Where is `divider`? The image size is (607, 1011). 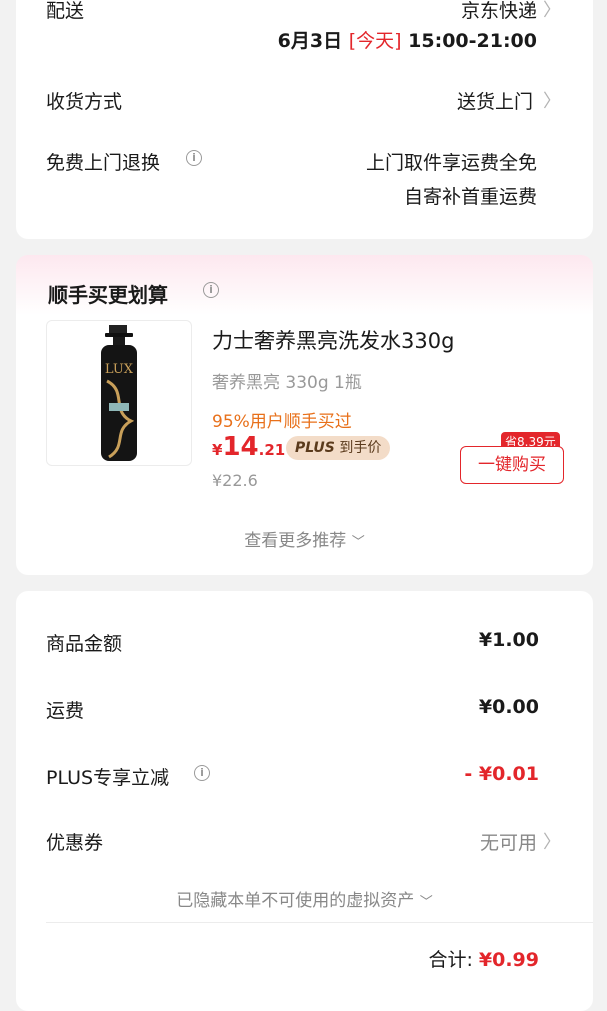
divider is located at coordinates (319, 922).